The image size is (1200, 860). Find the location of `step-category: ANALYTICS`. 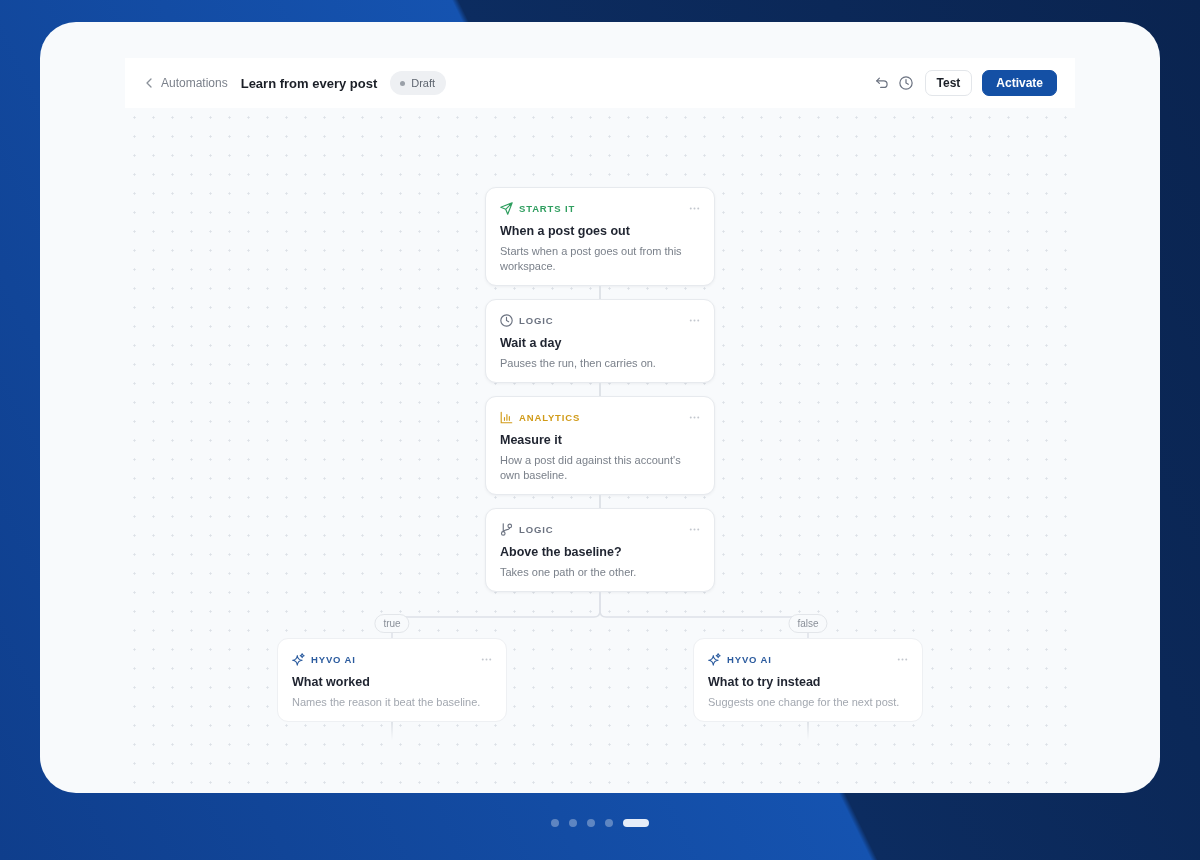

step-category: ANALYTICS is located at coordinates (550, 417).